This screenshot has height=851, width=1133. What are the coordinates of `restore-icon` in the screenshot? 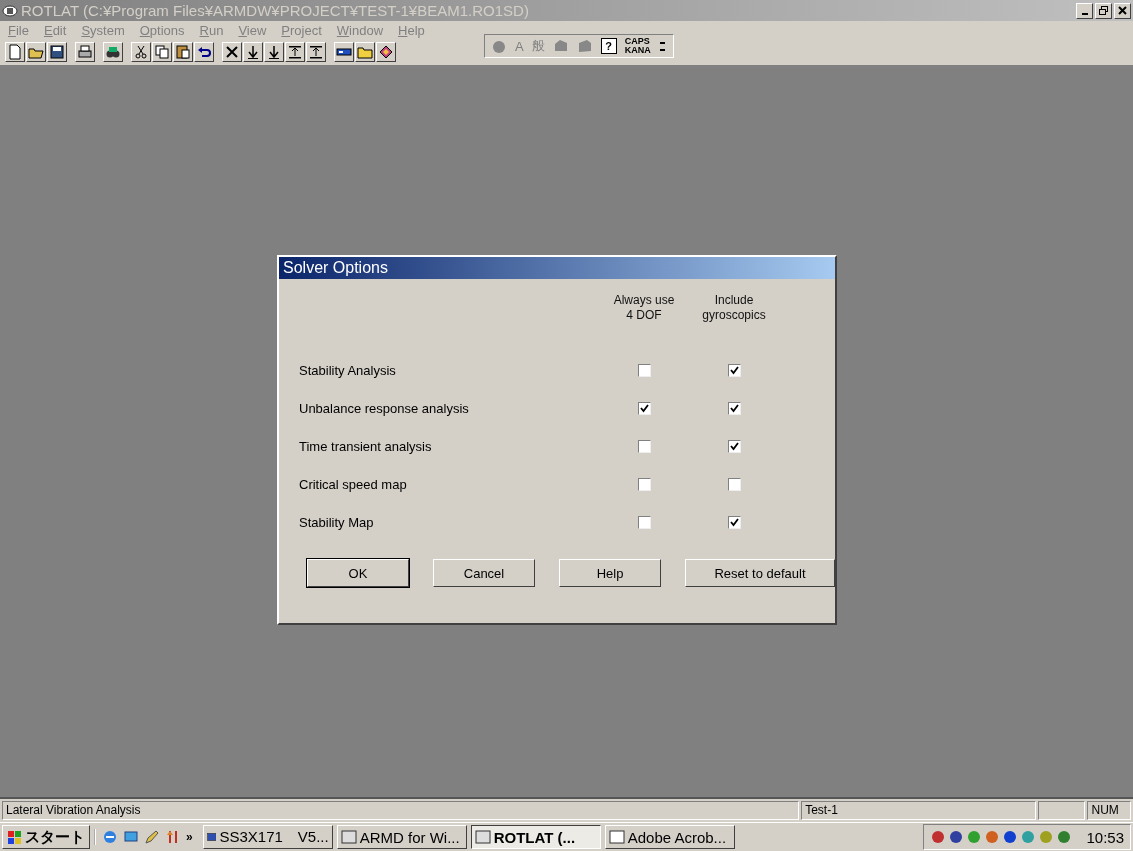 It's located at (1103, 10).